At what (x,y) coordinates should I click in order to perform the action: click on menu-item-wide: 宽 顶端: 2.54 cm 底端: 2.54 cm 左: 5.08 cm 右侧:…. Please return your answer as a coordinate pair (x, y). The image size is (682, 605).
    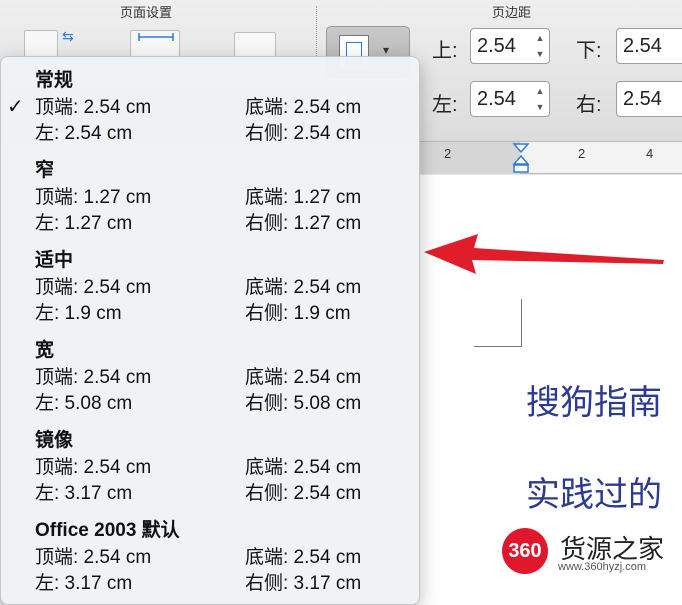
    Looking at the image, I should click on (210, 375).